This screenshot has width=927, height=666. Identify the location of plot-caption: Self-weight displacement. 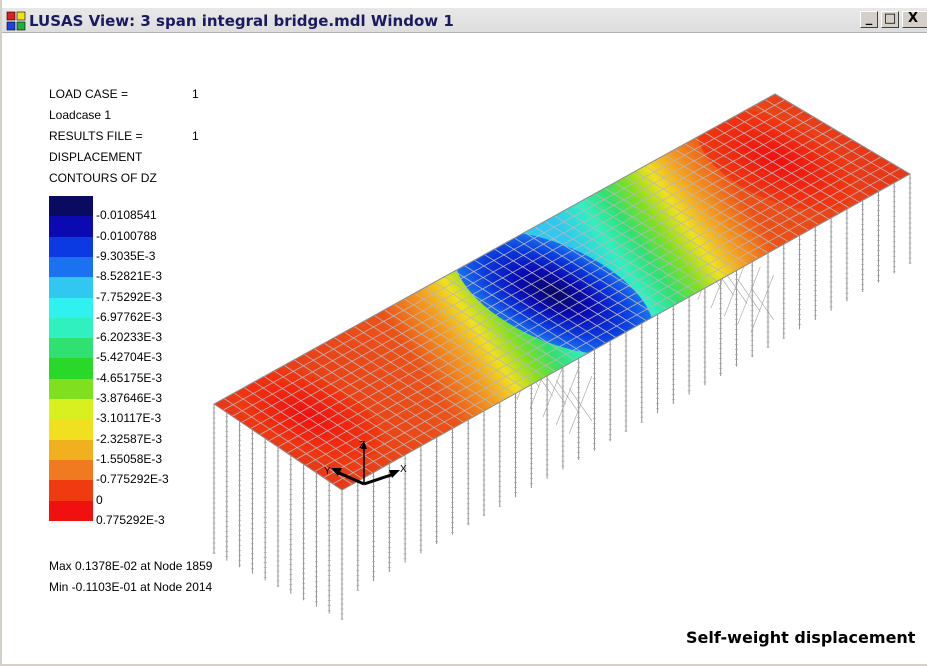
(801, 637).